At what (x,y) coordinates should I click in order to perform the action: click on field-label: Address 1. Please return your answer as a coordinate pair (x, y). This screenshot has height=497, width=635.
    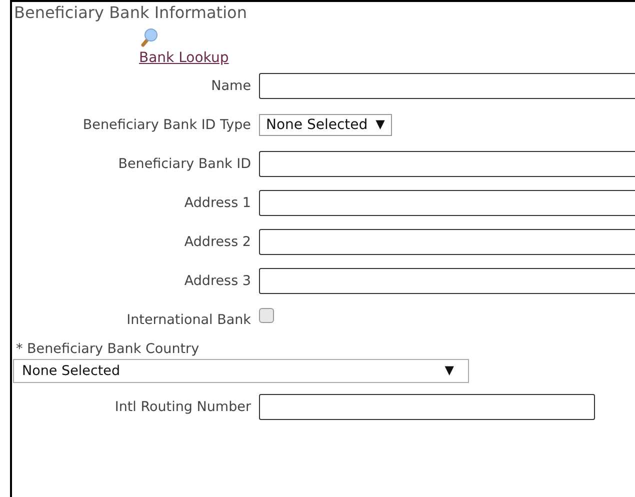
    Looking at the image, I should click on (217, 202).